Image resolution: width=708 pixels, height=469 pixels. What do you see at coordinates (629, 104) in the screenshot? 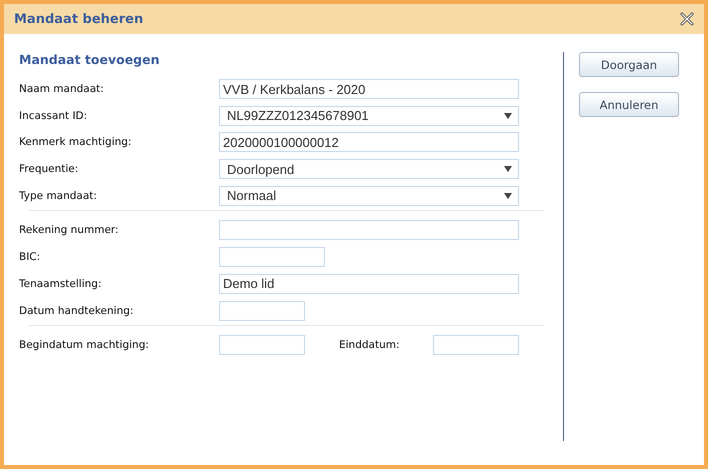
I see `dialog-button: Annuleren` at bounding box center [629, 104].